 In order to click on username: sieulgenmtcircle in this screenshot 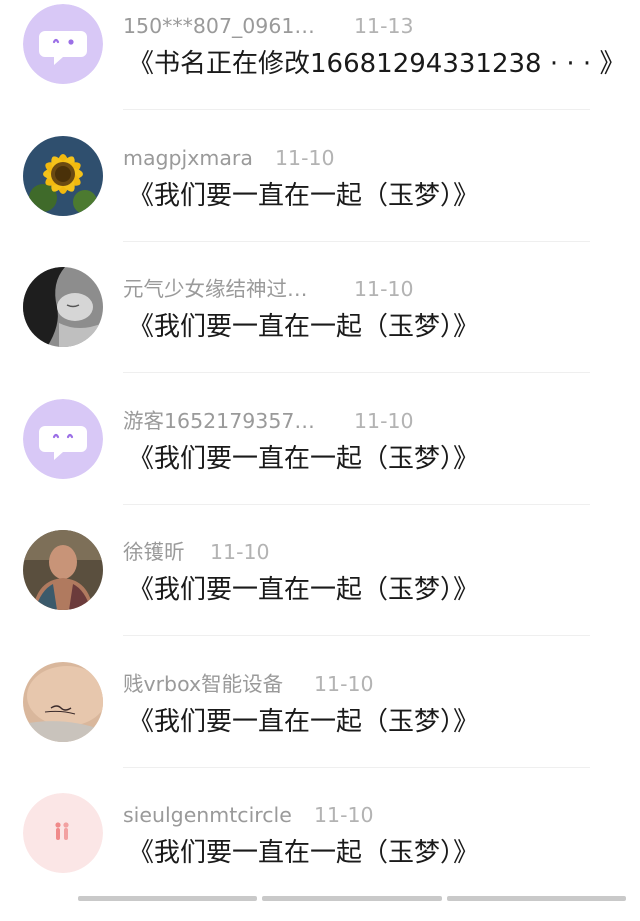, I will do `click(207, 815)`.